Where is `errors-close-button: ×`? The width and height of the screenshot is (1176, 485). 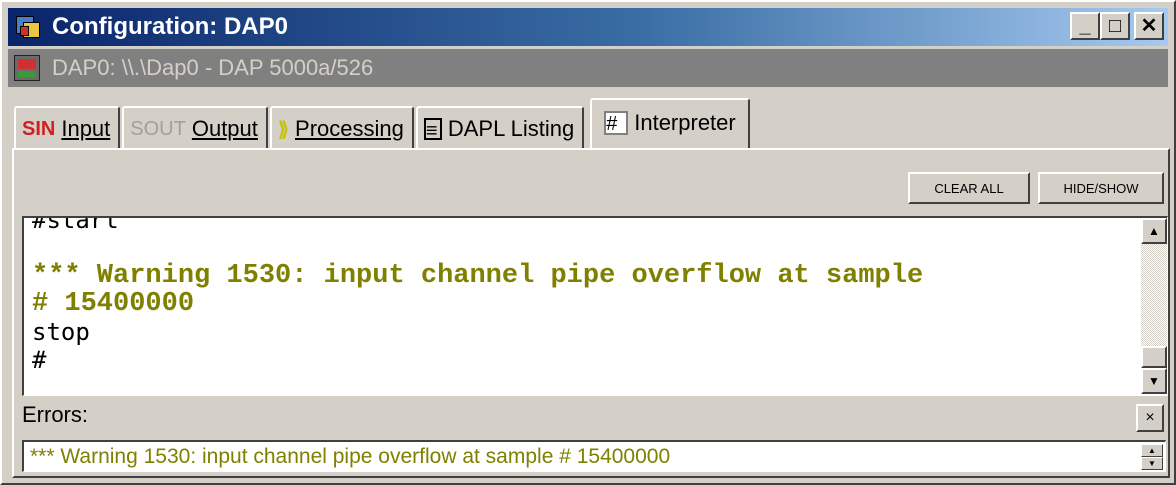 errors-close-button: × is located at coordinates (1150, 418).